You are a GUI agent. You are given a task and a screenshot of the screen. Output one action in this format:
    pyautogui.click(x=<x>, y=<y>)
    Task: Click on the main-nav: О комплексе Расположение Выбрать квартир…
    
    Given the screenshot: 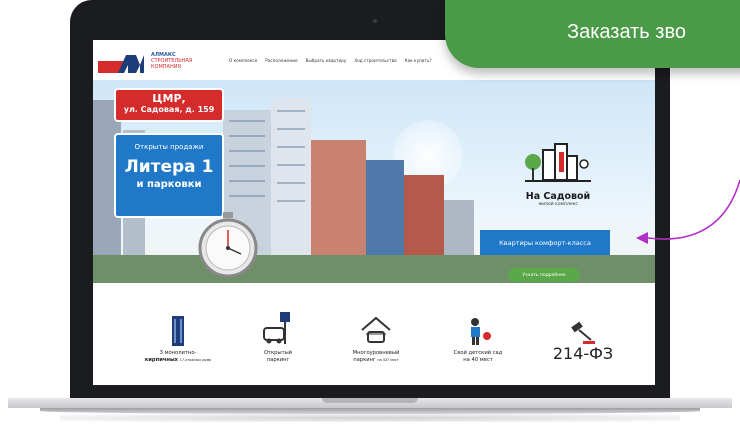 What is the action you would take?
    pyautogui.click(x=330, y=60)
    